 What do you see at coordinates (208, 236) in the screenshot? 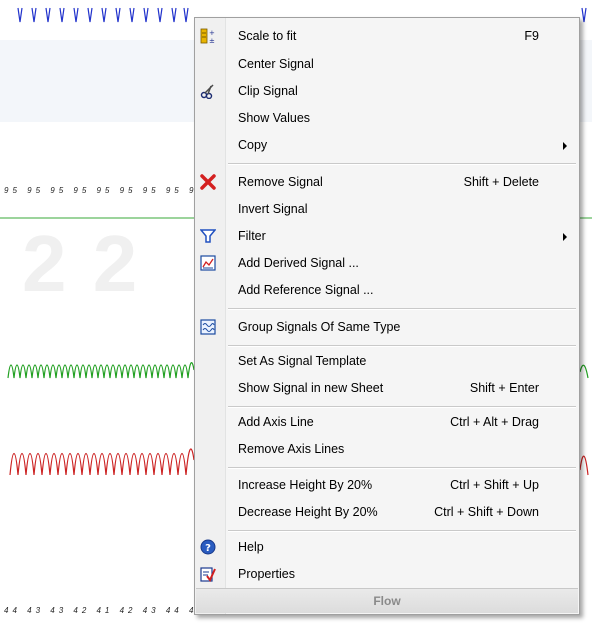
I see `funnel-icon` at bounding box center [208, 236].